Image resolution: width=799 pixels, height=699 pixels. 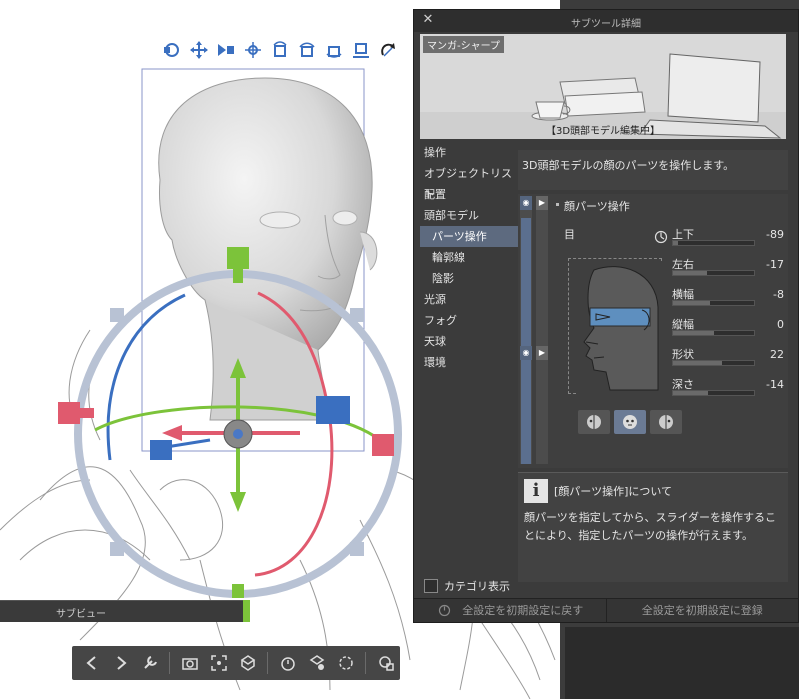 I want to click on fit-icon, so click(x=218, y=663).